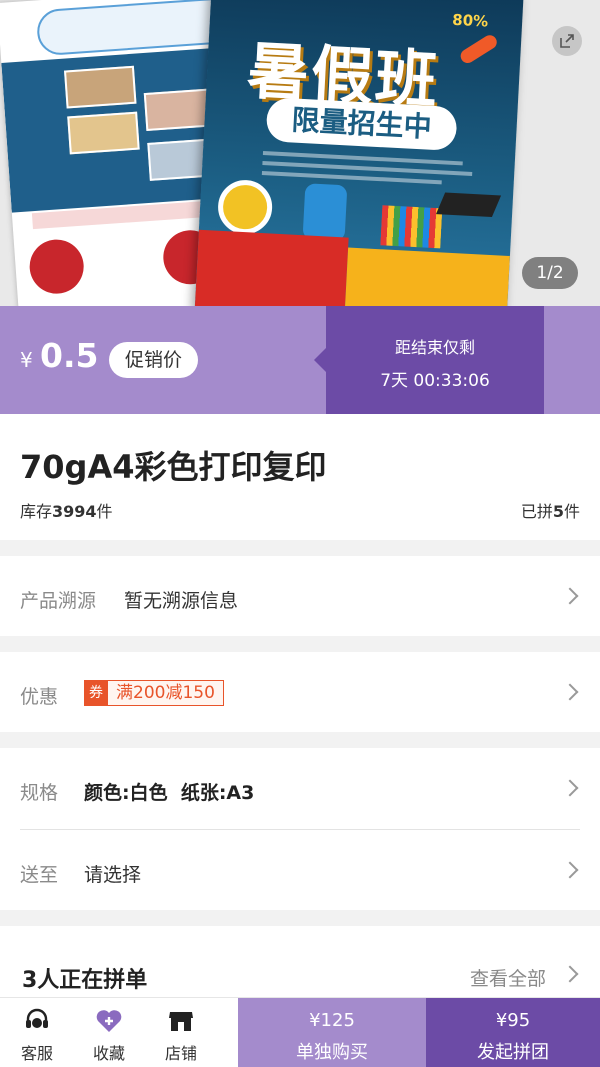  Describe the element at coordinates (36, 1053) in the screenshot. I see `service-label: 客服` at that location.